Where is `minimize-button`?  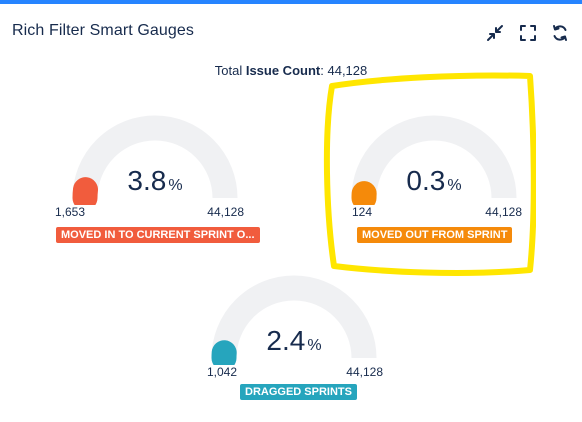 minimize-button is located at coordinates (495, 33).